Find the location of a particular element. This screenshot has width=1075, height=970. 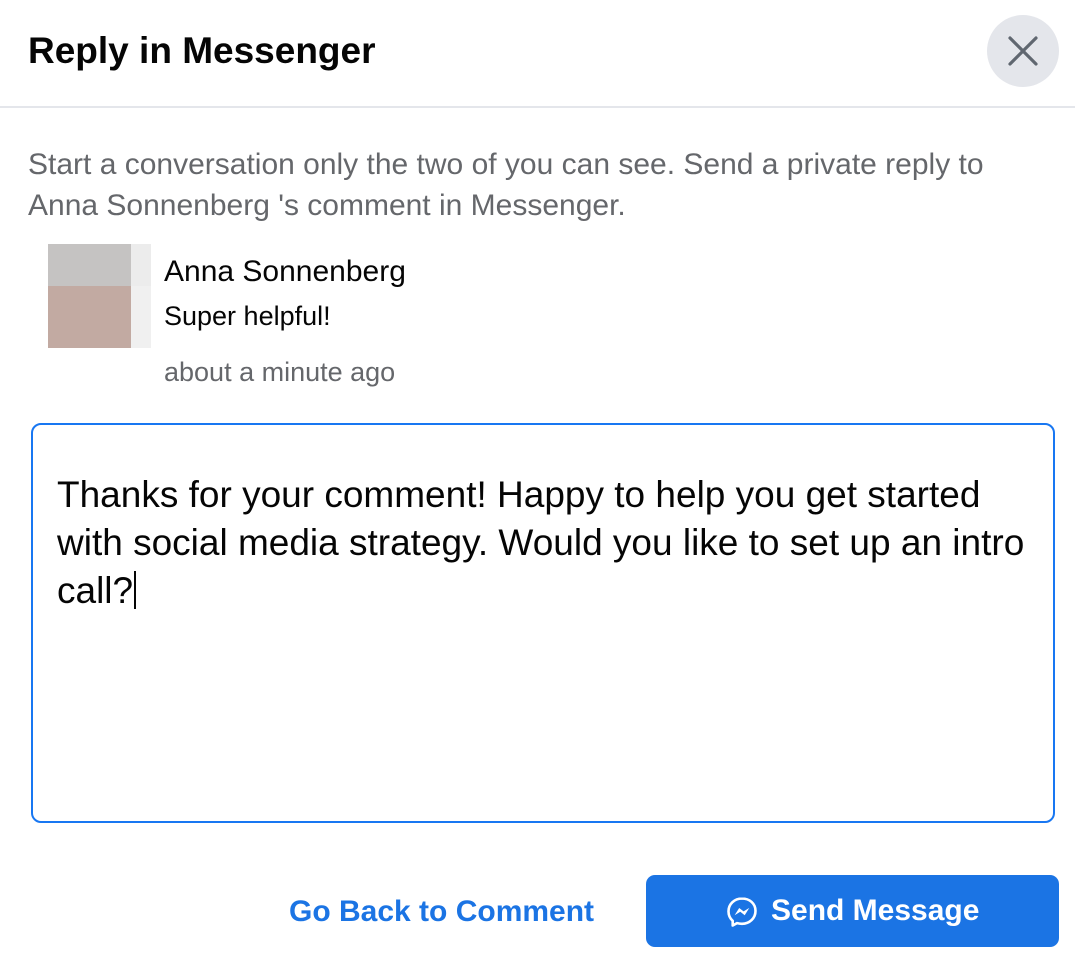

messenger-icon is located at coordinates (742, 912).